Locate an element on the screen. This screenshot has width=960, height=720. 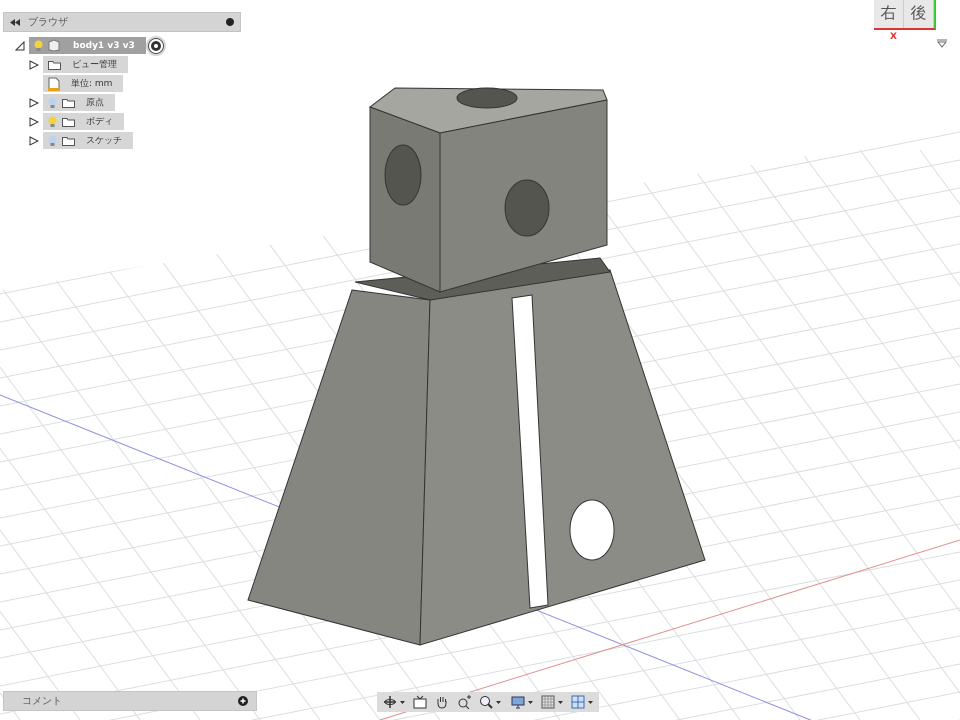
hand-icon is located at coordinates (442, 702).